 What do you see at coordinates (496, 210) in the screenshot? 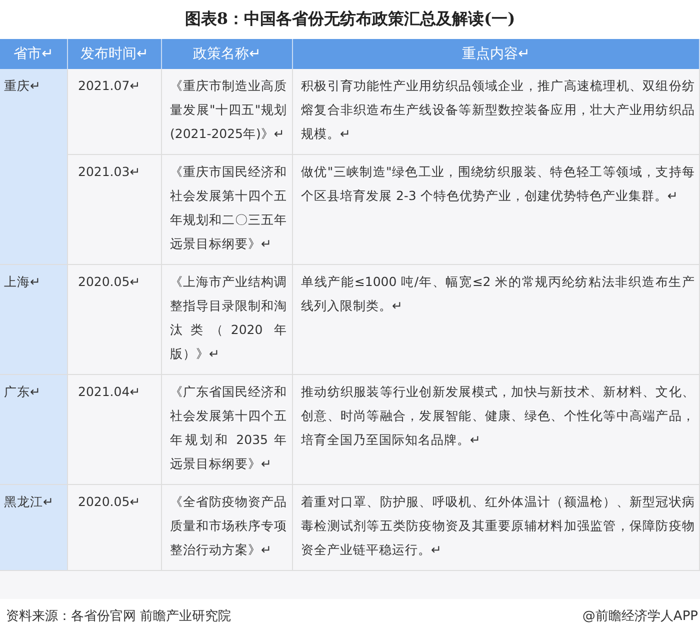
I see `table-cell: 做优"三峡制造"绿色工业，围绕纺织服装、特色轻工等领域，支持每个区县培育发展 2-3 个特色优势产业，创建优势特色产业集群。↵` at bounding box center [496, 210].